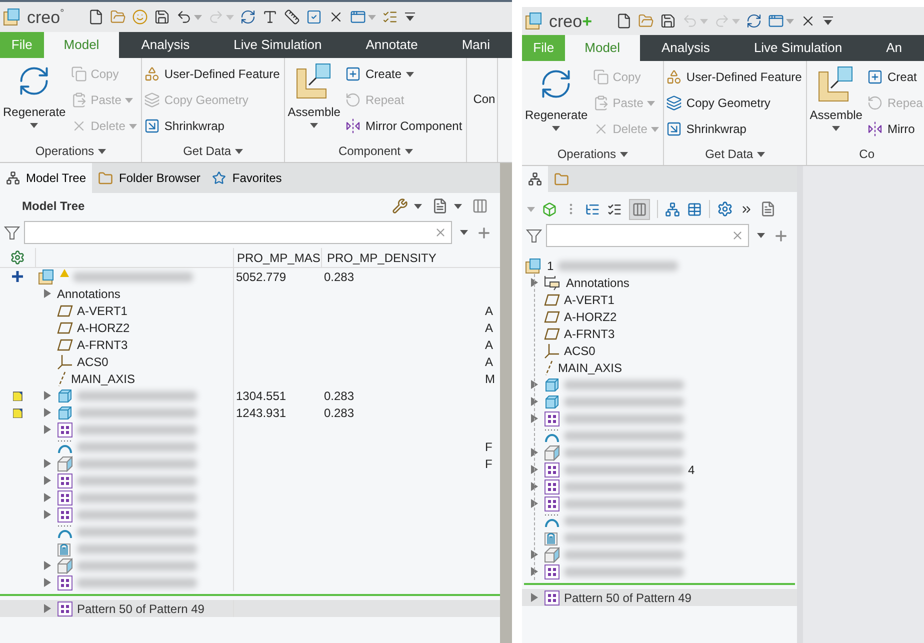 Image resolution: width=924 pixels, height=643 pixels. I want to click on tree-row: A-VERT1 A, so click(250, 310).